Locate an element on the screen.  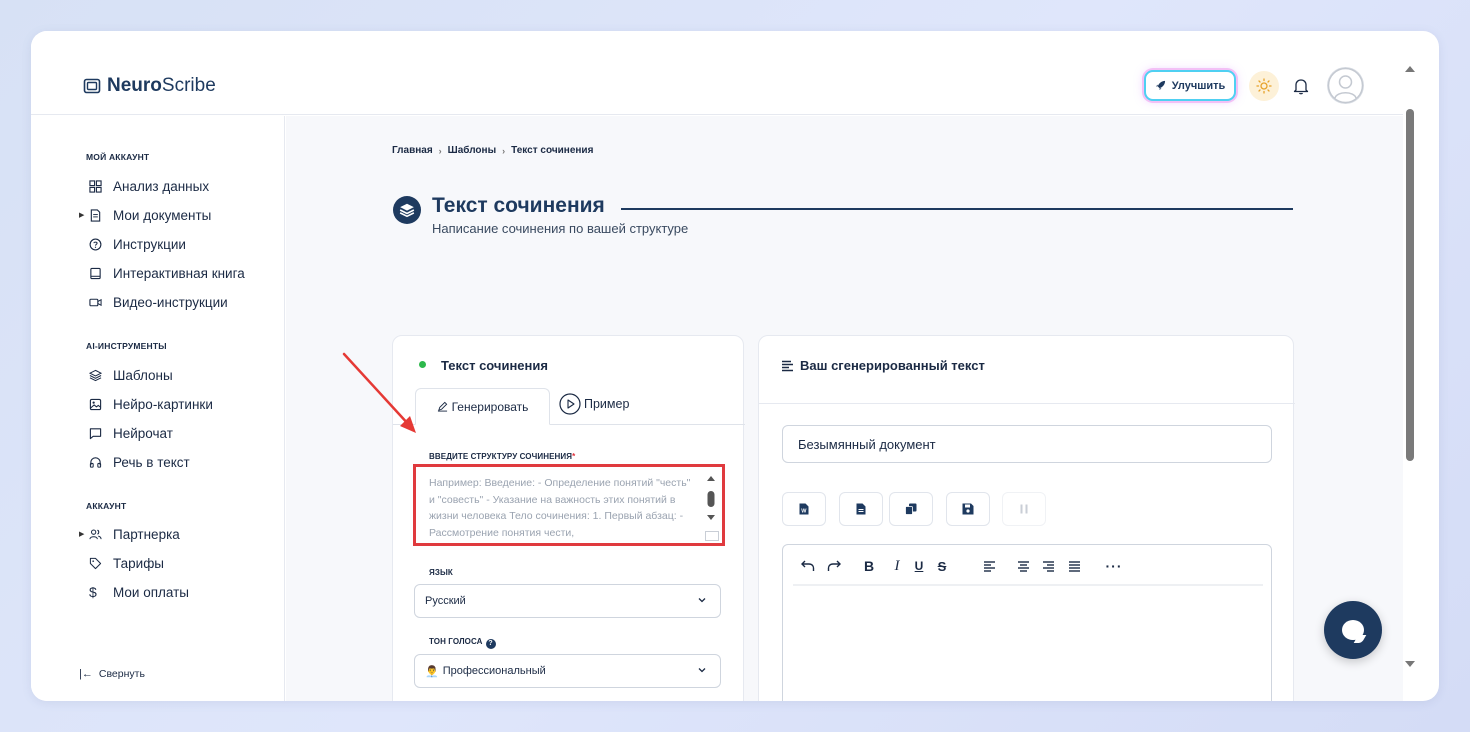
file-icon is located at coordinates (861, 509).